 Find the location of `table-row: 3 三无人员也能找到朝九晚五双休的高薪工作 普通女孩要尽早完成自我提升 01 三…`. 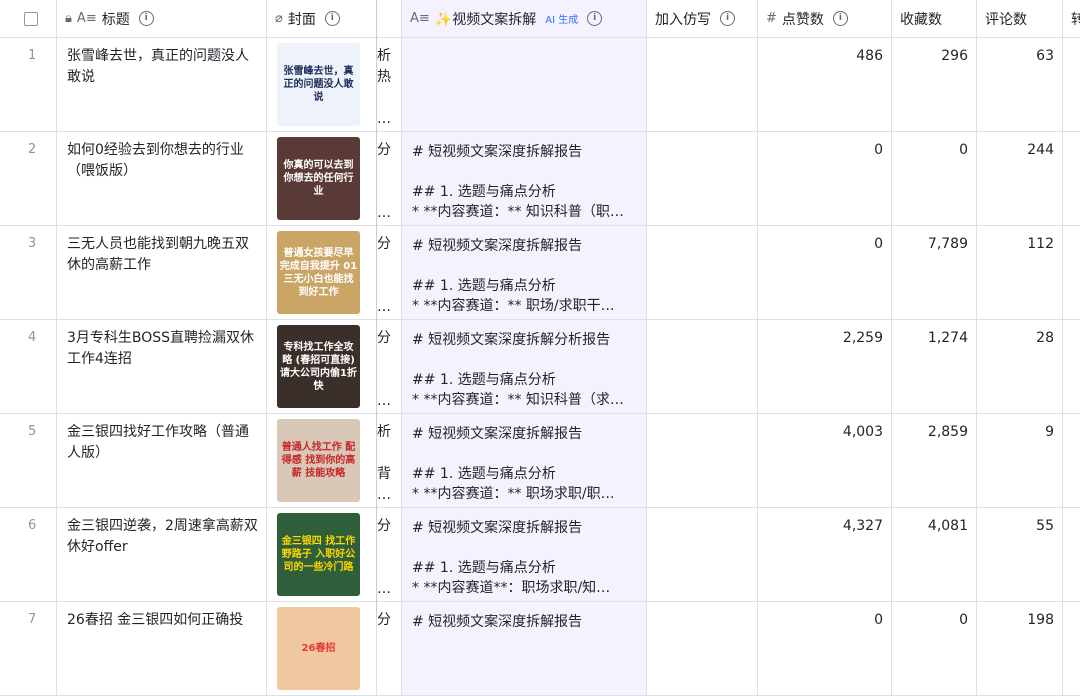

table-row: 3 三无人员也能找到朝九晚五双休的高薪工作 普通女孩要尽早完成自我提升 01 三… is located at coordinates (540, 273).